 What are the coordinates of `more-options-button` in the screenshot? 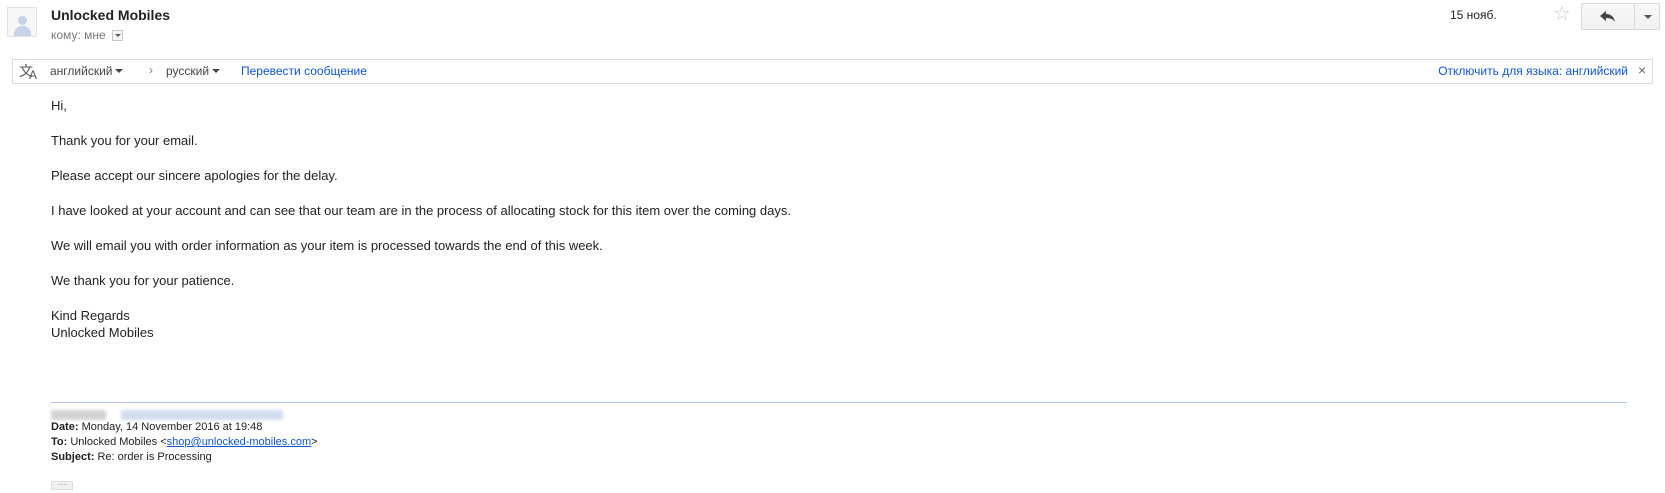 It's located at (1647, 16).